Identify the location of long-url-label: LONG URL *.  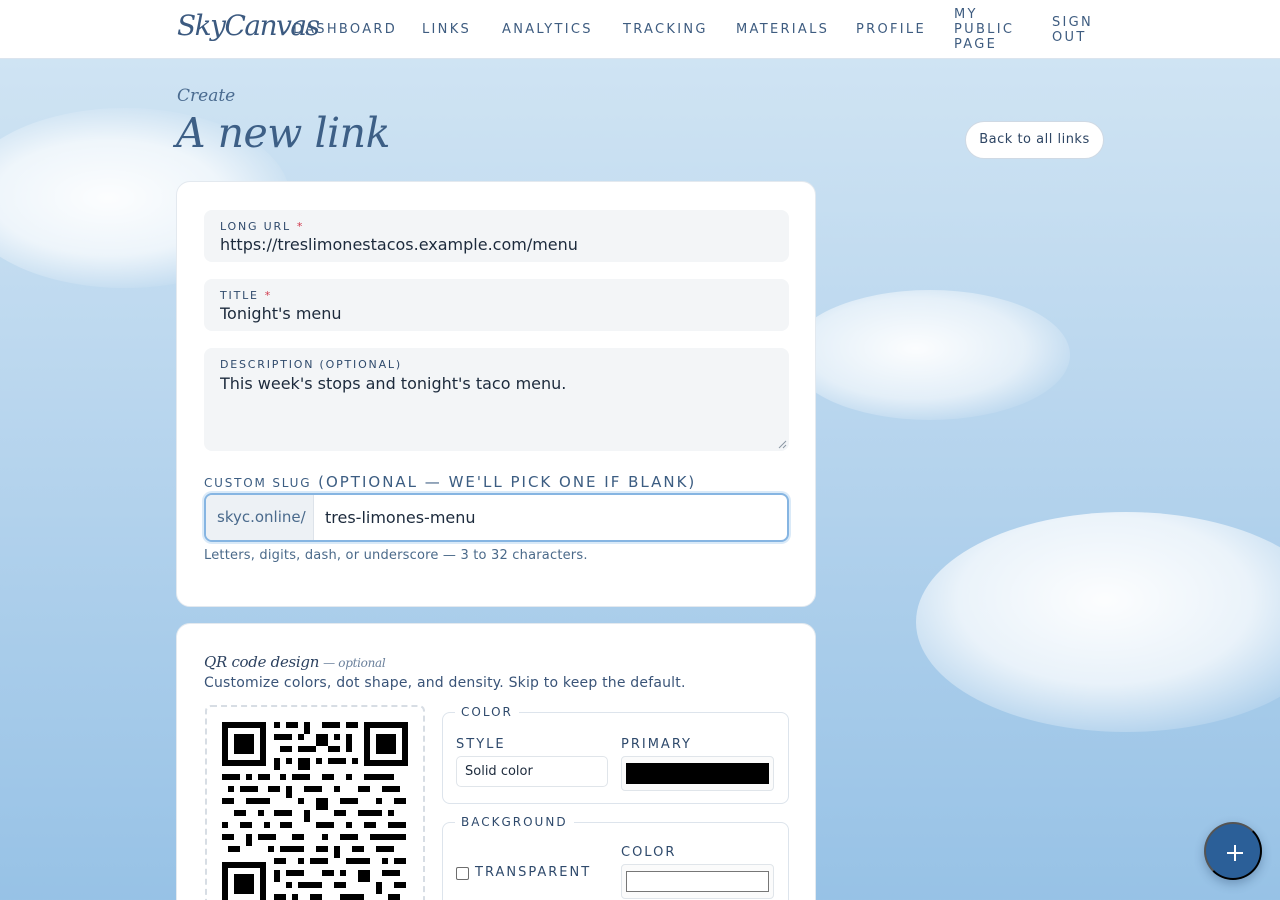
(262, 226).